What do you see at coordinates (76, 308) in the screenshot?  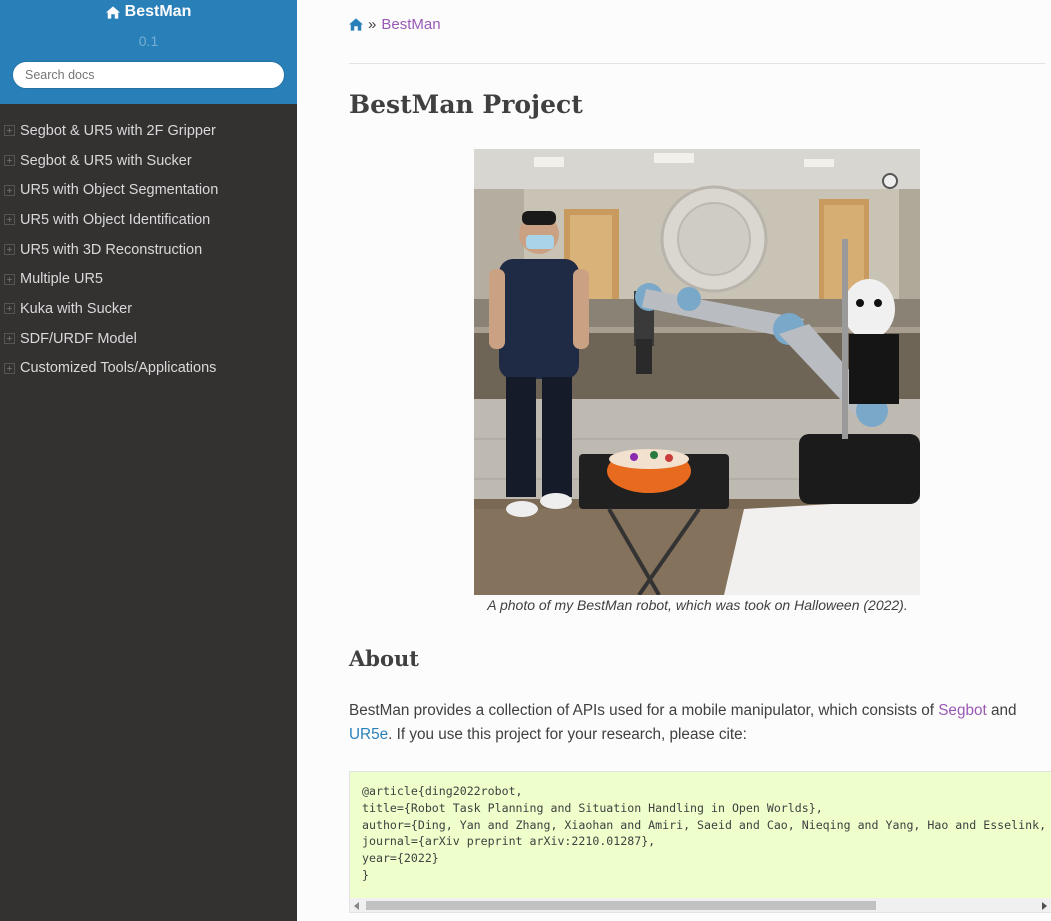 I see `sidebar-item-label: Kuka with Sucker` at bounding box center [76, 308].